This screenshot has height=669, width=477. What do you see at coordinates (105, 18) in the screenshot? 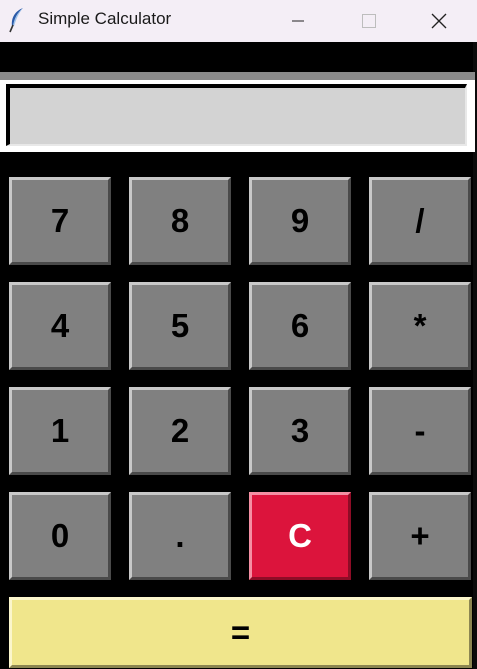
I see `window-title: Simple Calculator` at bounding box center [105, 18].